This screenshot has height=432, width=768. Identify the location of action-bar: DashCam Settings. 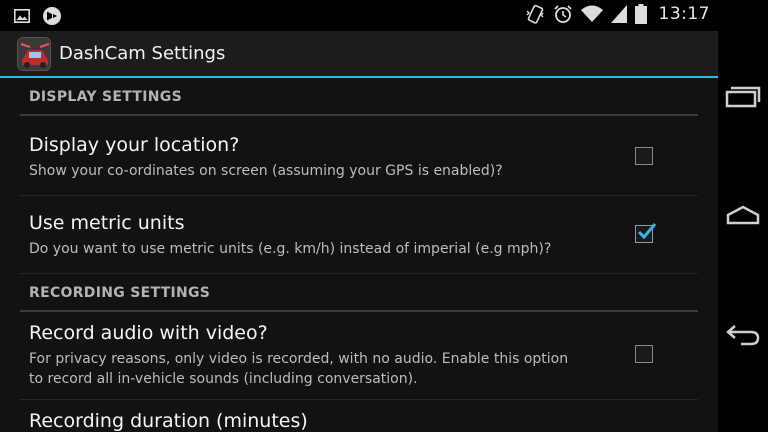
(359, 54).